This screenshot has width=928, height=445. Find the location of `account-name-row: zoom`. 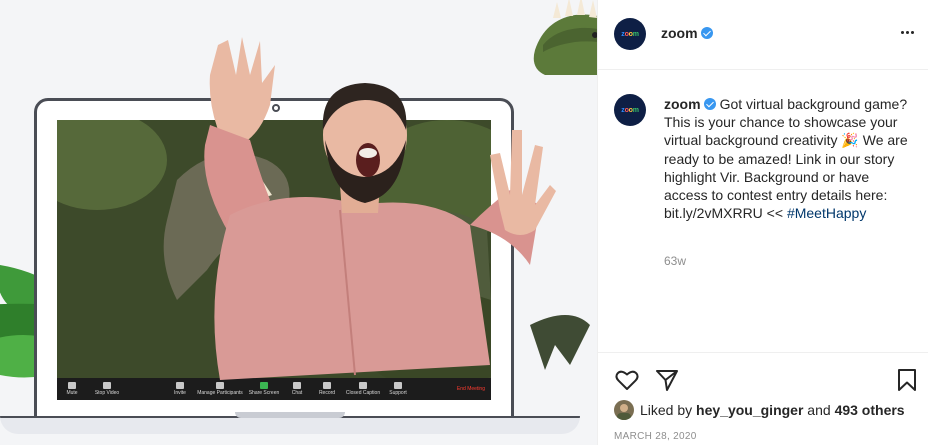

account-name-row: zoom is located at coordinates (687, 33).